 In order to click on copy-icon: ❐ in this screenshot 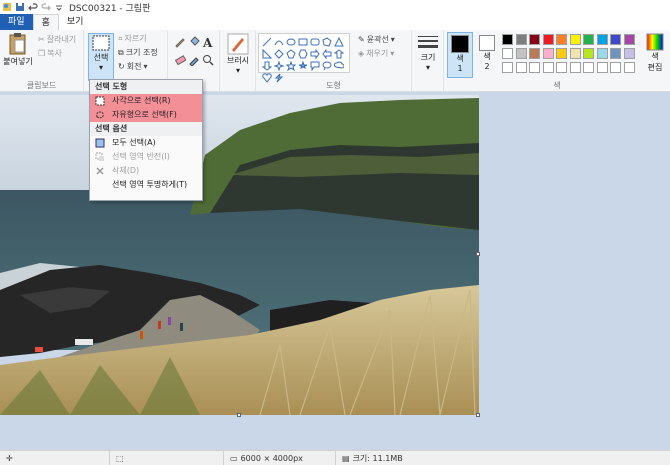, I will do `click(42, 53)`.